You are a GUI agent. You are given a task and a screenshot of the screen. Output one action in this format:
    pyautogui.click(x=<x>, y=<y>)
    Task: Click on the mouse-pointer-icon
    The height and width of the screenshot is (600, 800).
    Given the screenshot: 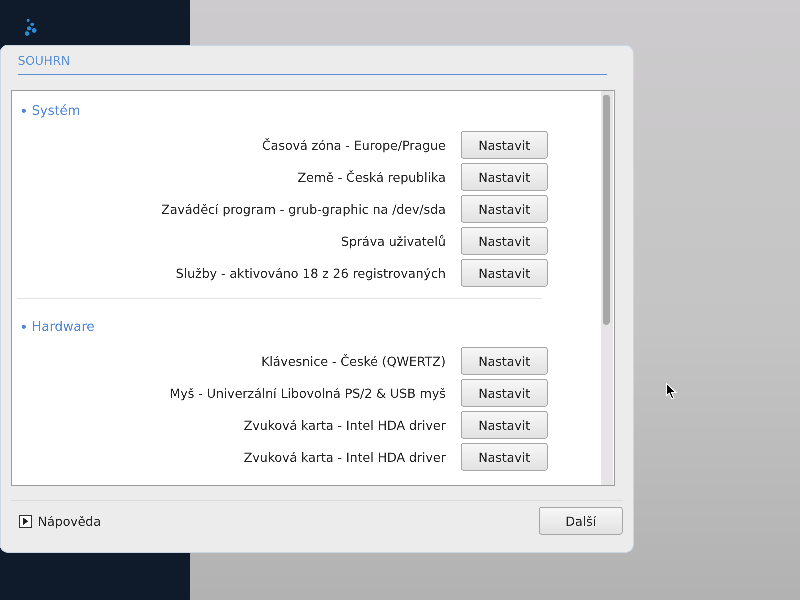 What is the action you would take?
    pyautogui.click(x=671, y=391)
    